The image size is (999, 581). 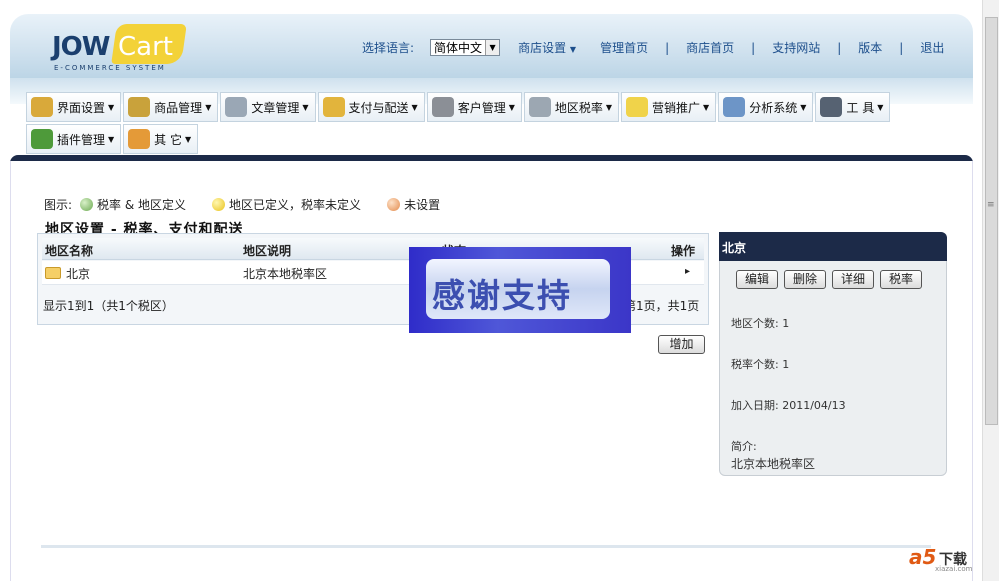 I want to click on column-header-description: 地区说明, so click(x=267, y=250).